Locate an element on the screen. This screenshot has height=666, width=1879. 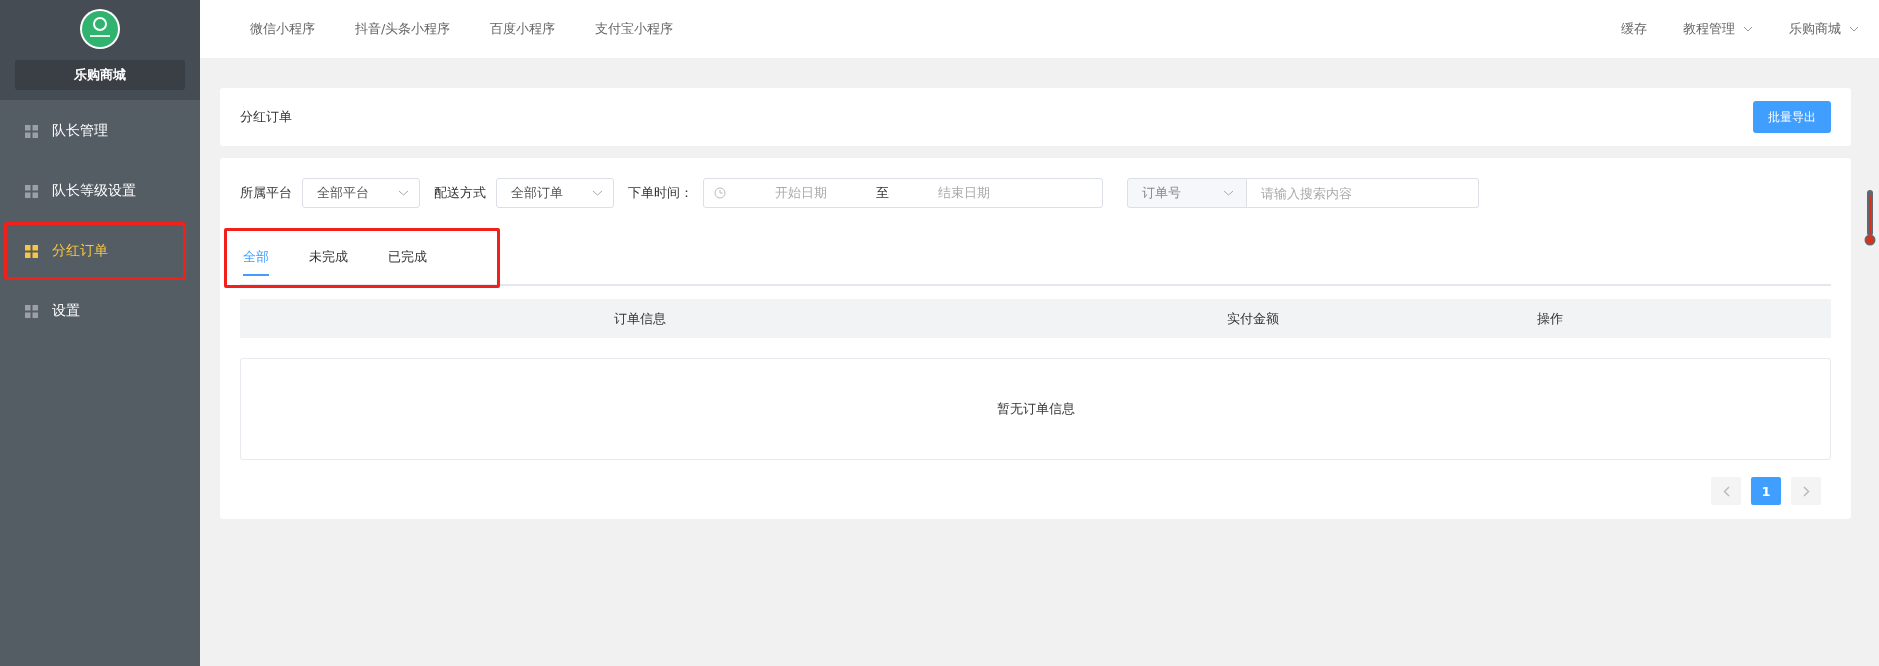
platform-tab: 支付宝小程序 is located at coordinates (634, 29).